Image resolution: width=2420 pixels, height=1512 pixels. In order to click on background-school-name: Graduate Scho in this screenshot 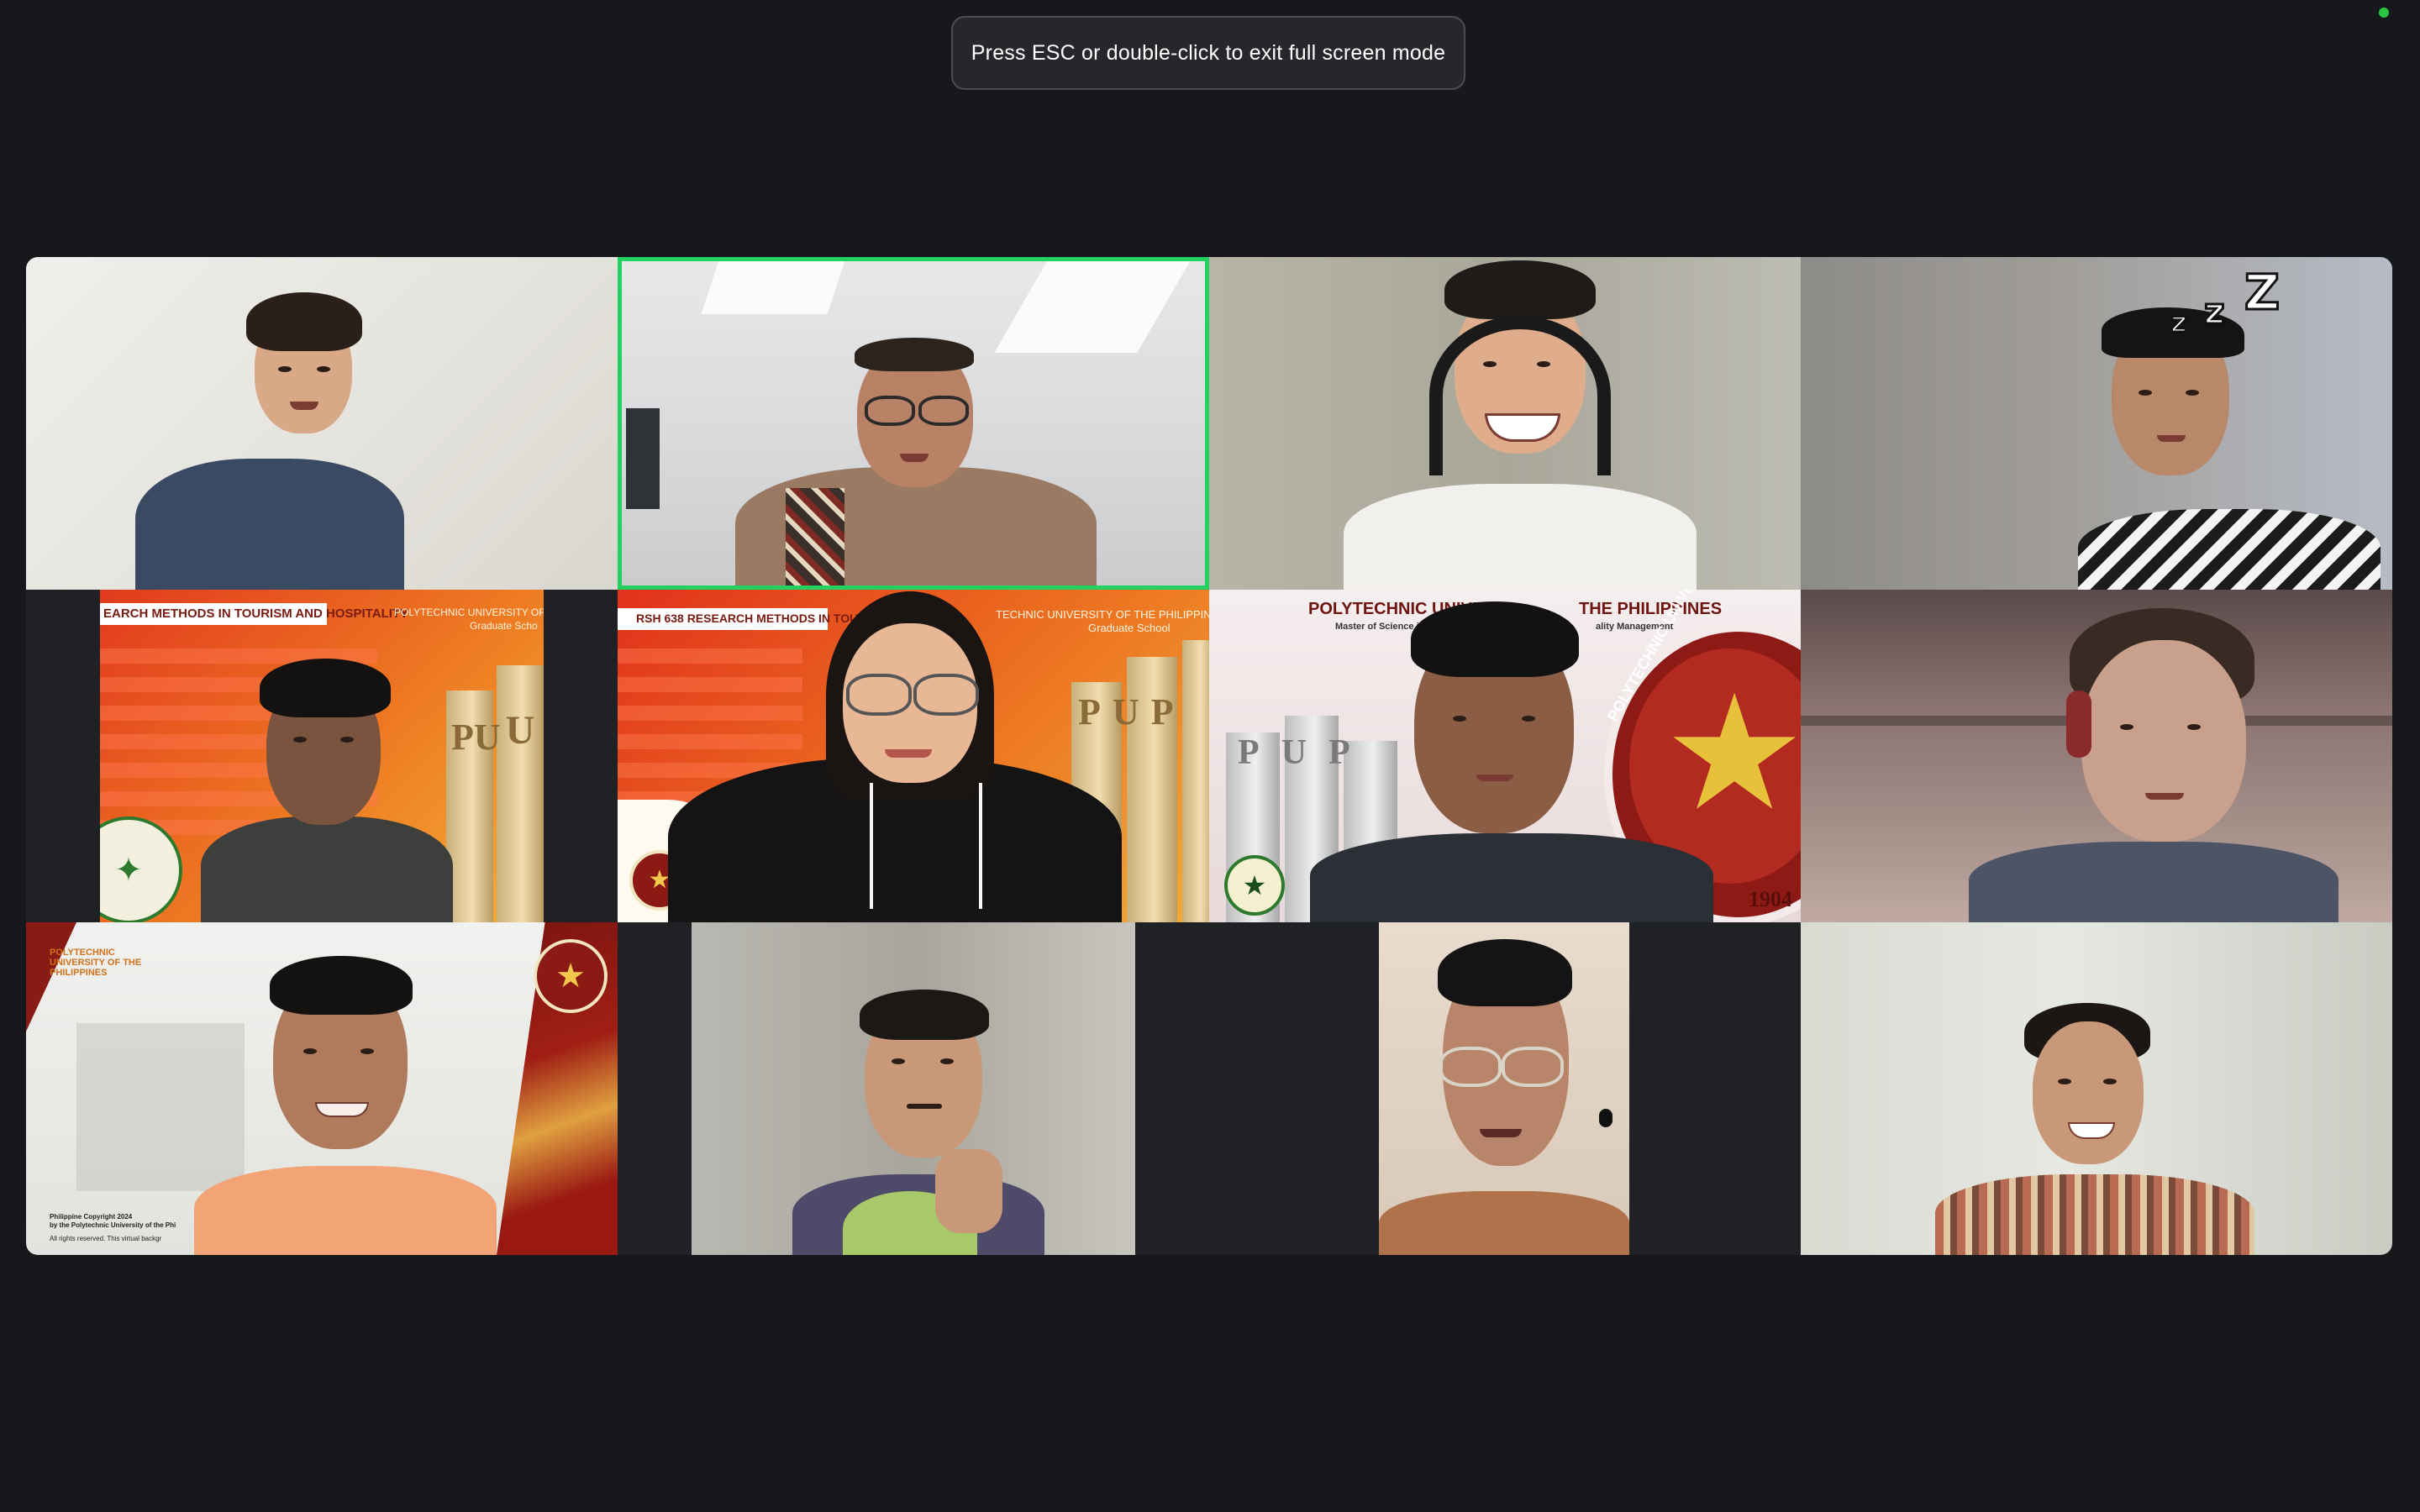, I will do `click(504, 626)`.